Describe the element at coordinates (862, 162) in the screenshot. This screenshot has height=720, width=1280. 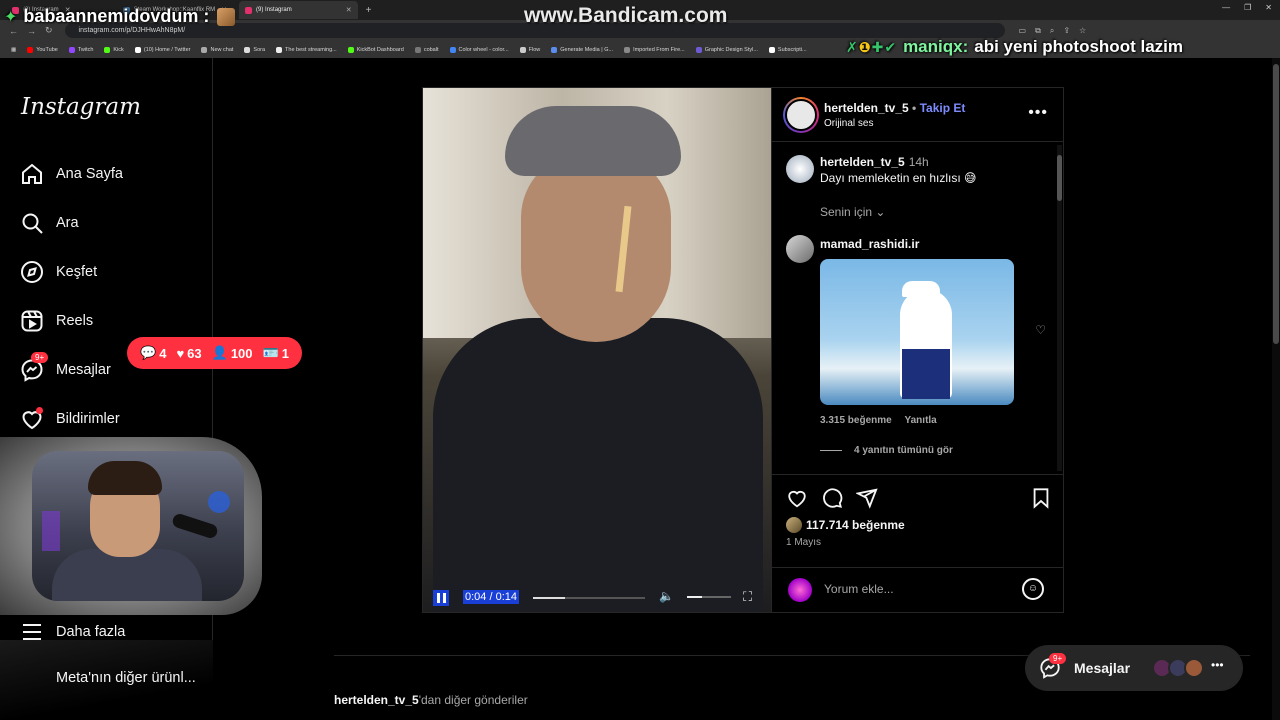
I see `caption-username: hertelden_tv_5` at that location.